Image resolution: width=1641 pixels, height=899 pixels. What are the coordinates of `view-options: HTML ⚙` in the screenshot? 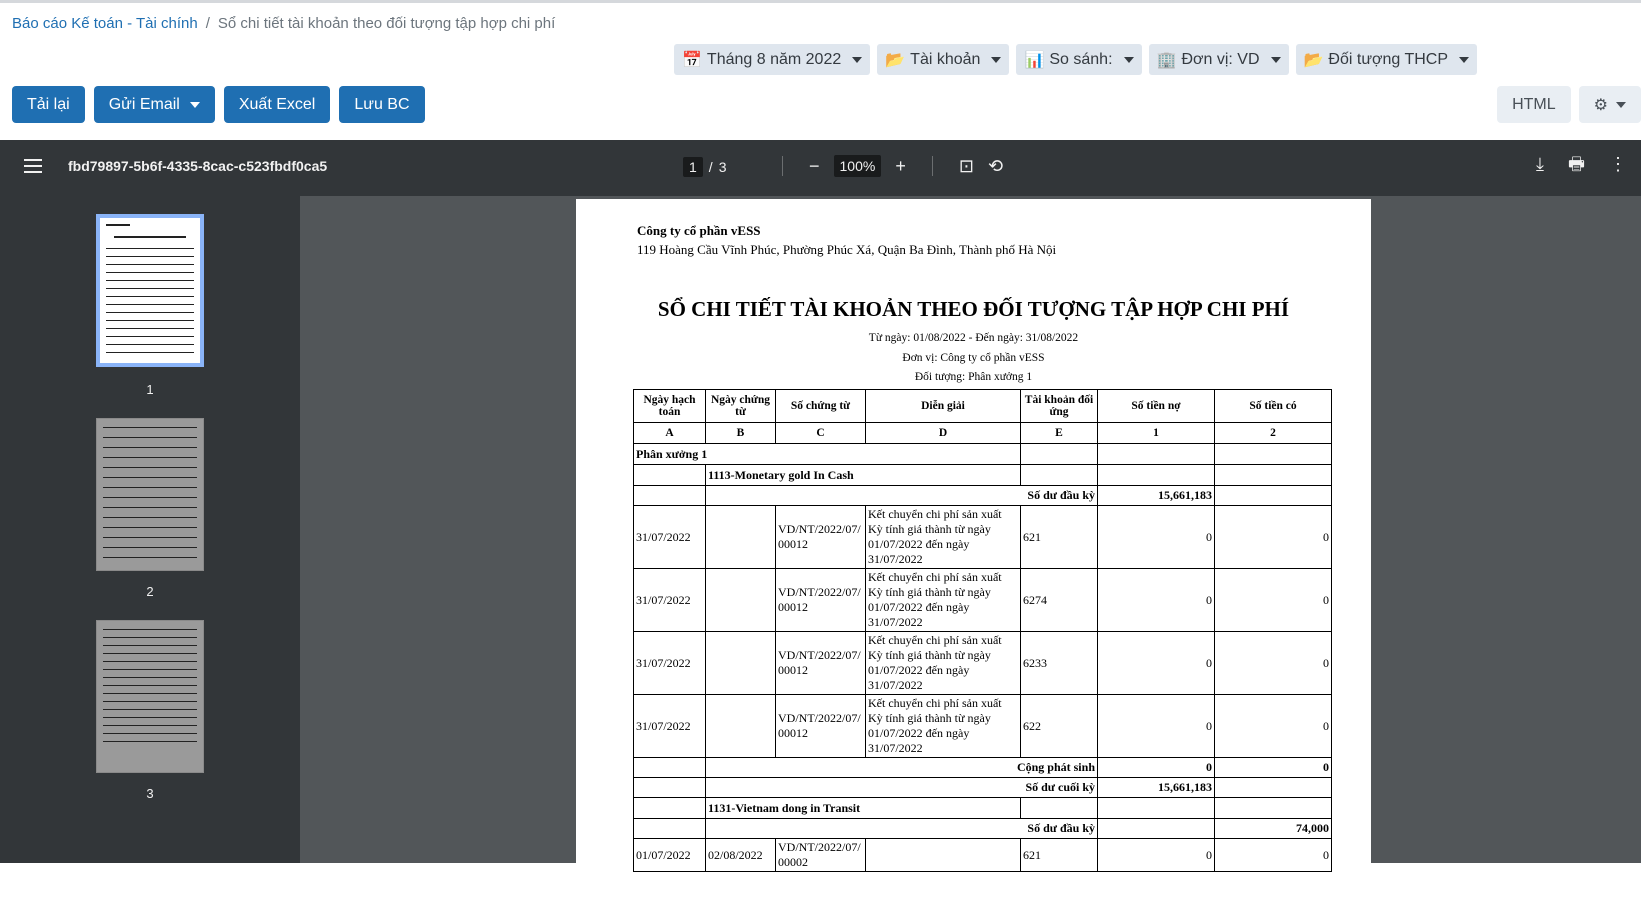 It's located at (1569, 104).